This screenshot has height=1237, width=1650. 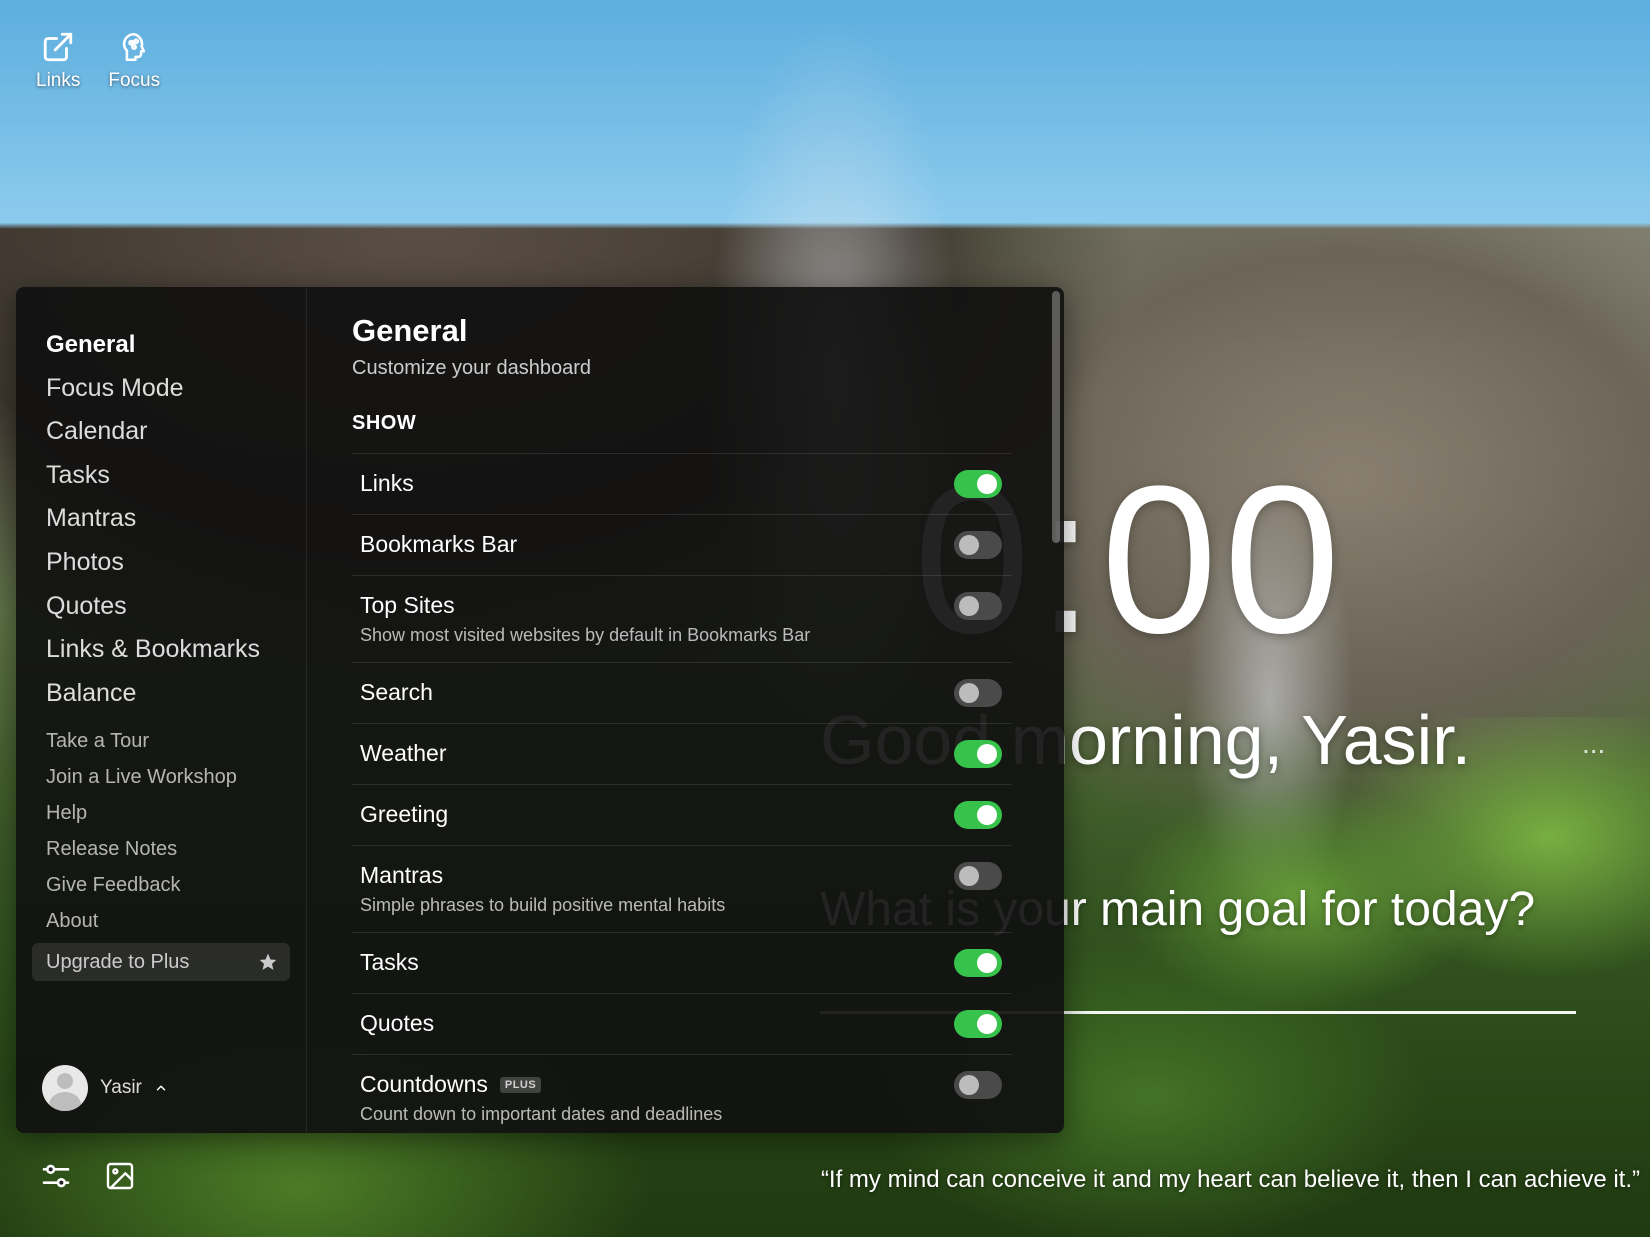 What do you see at coordinates (120, 1176) in the screenshot?
I see `photo-icon` at bounding box center [120, 1176].